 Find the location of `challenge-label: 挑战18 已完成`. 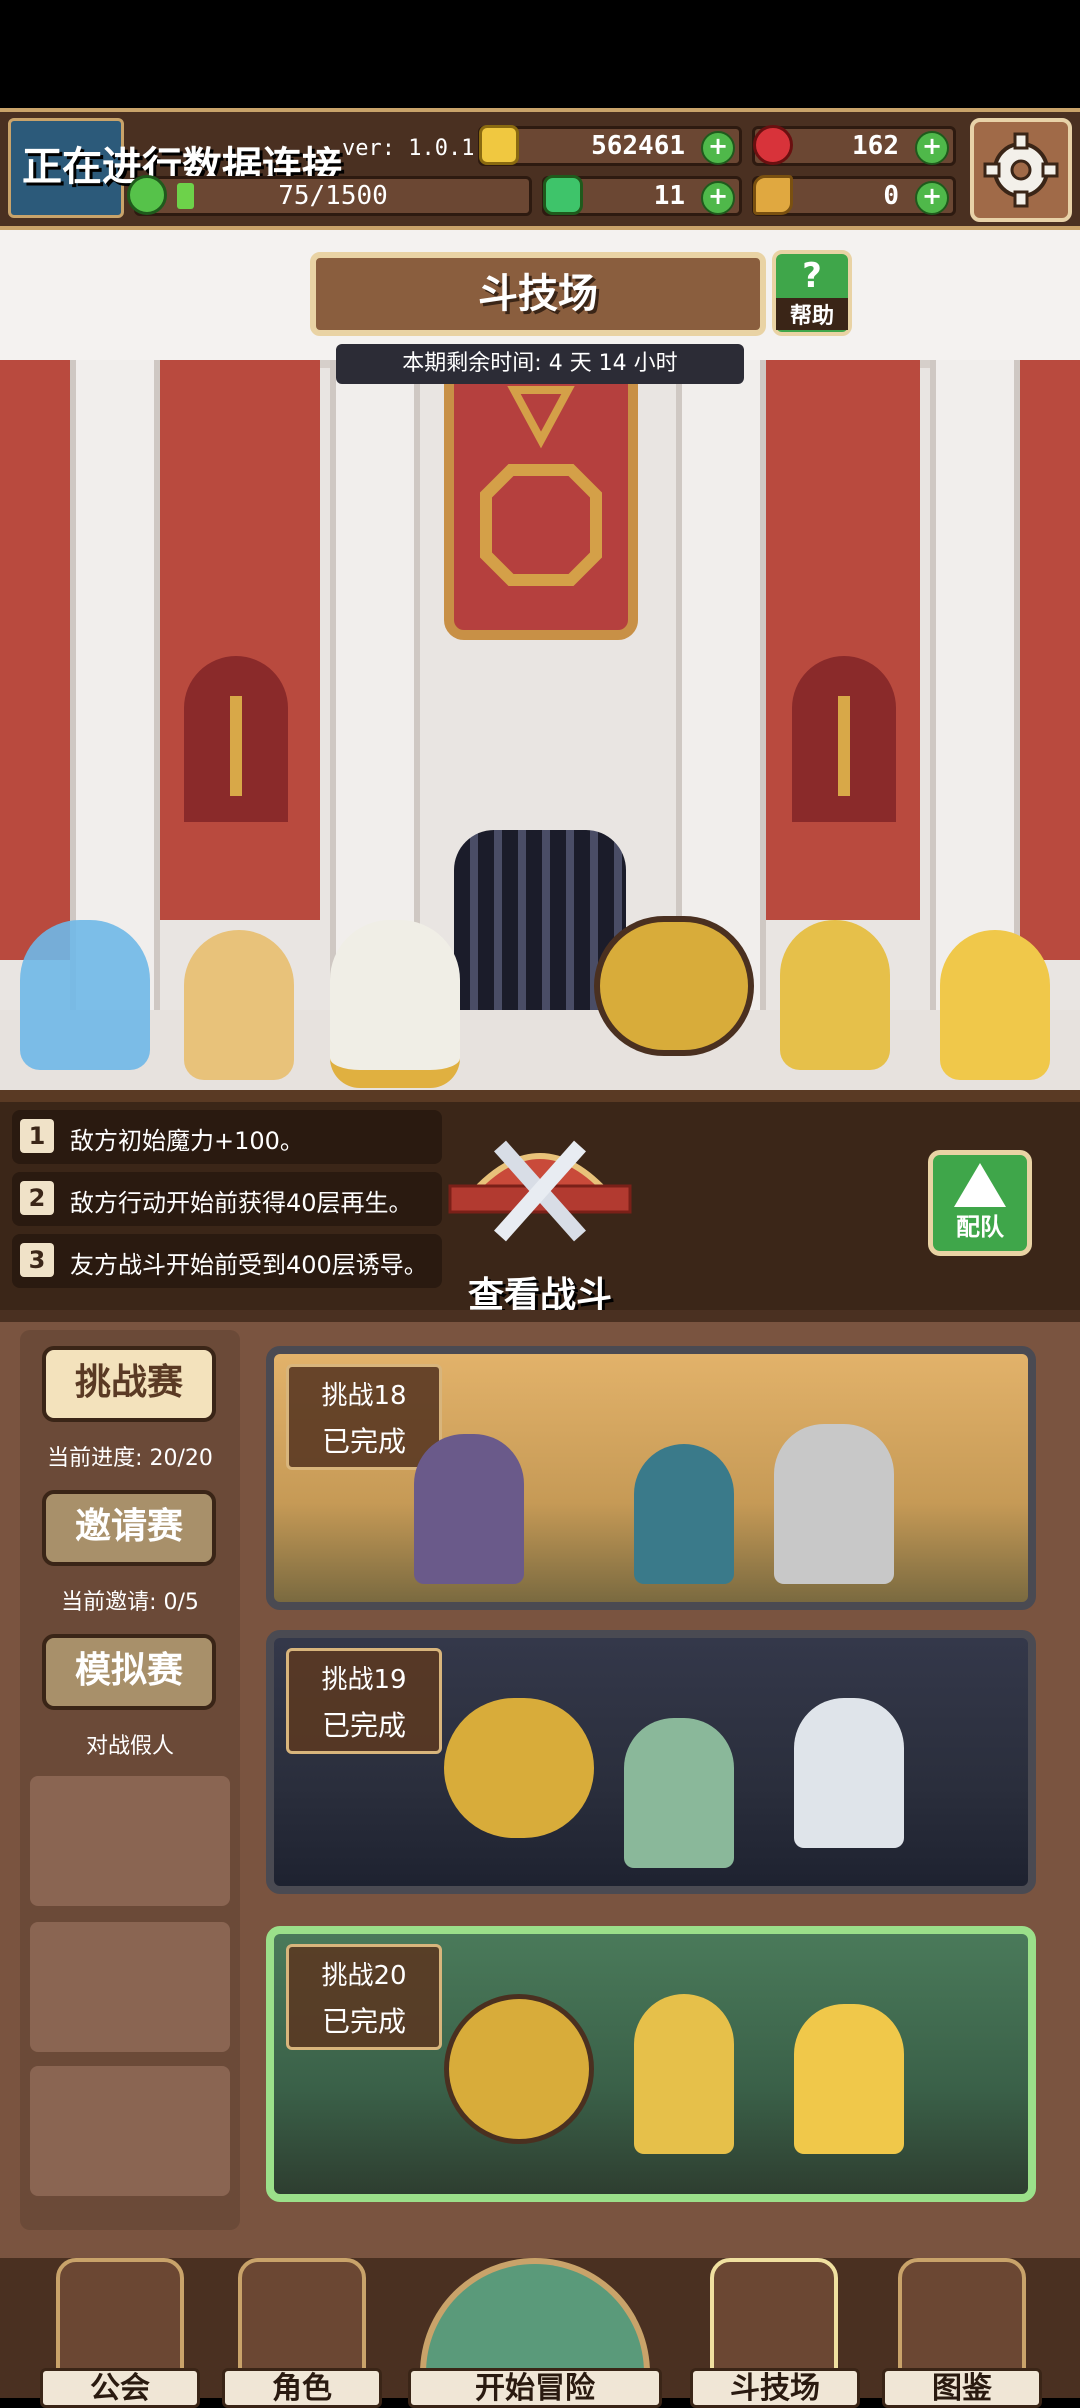

challenge-label: 挑战18 已完成 is located at coordinates (364, 1417).